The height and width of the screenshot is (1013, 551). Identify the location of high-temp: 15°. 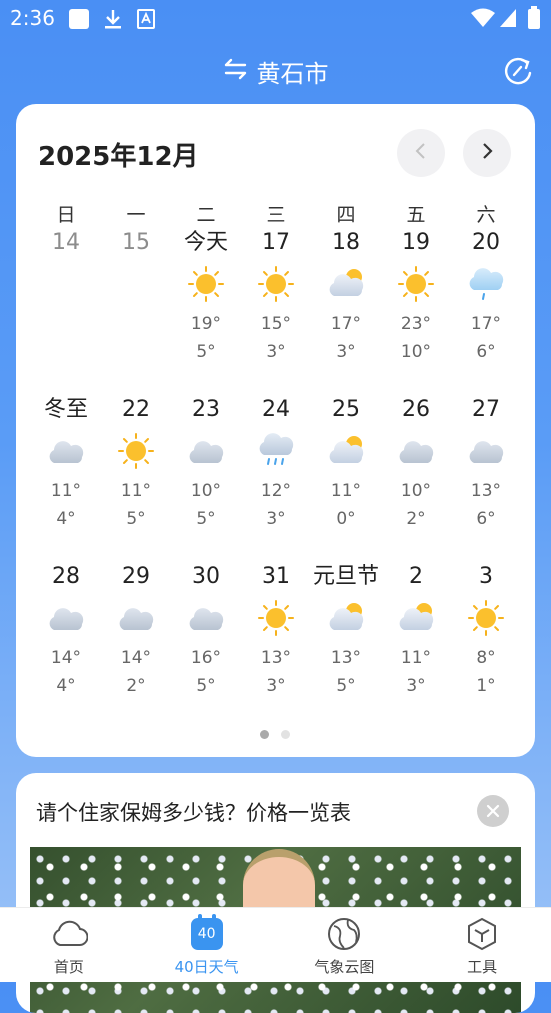
(276, 324).